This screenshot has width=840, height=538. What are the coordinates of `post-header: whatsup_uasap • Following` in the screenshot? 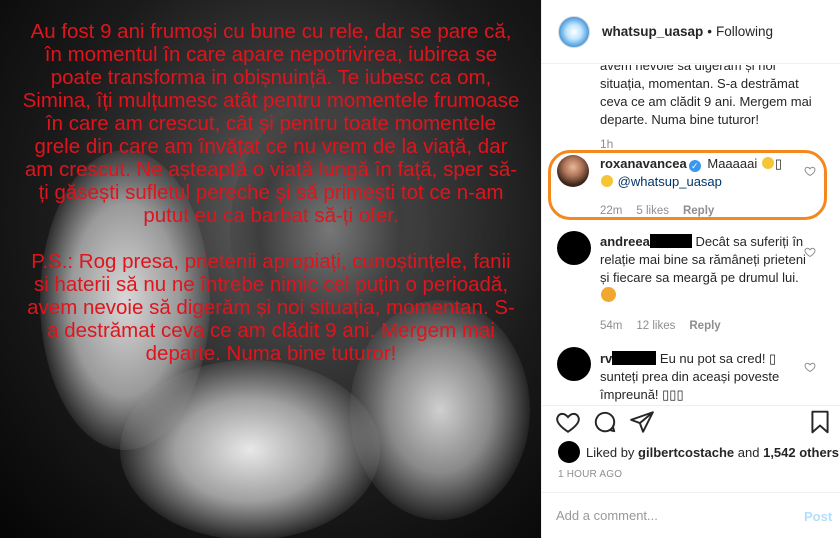 It's located at (691, 32).